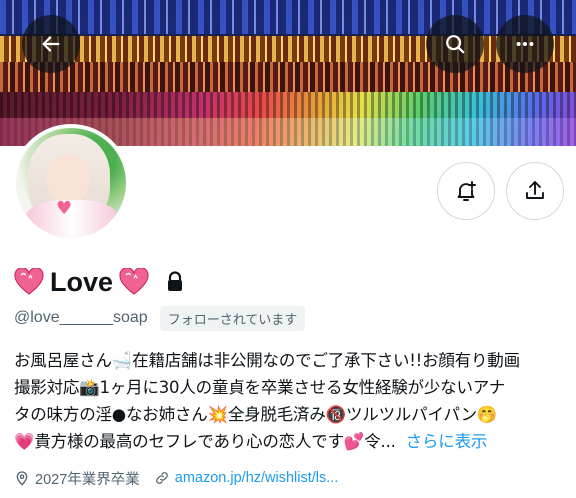  I want to click on display-name-row: Love, so click(99, 282).